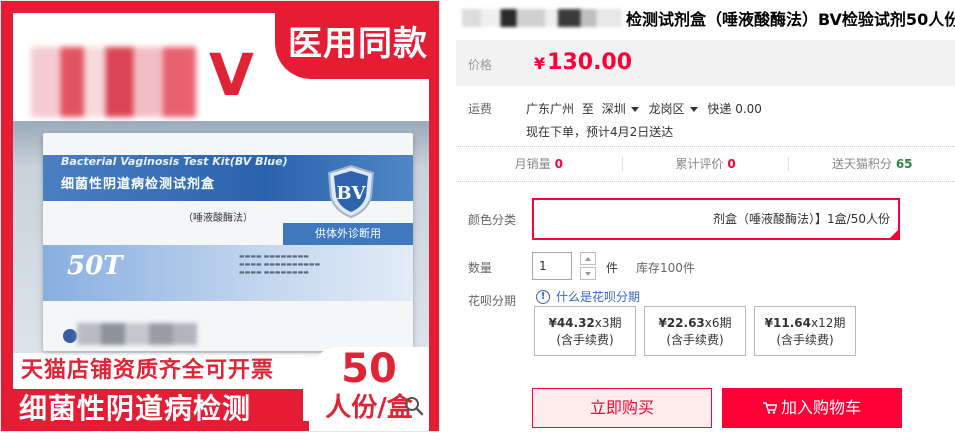  I want to click on installment-plan-3: ¥44.32x3期 (含手续费), so click(585, 331).